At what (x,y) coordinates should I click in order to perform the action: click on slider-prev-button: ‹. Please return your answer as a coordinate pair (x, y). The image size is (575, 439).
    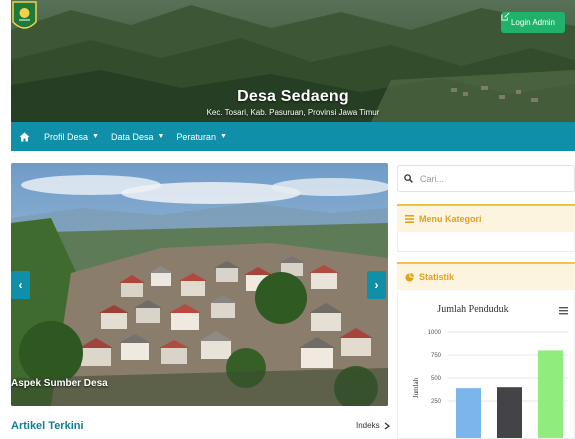
    Looking at the image, I should click on (20, 285).